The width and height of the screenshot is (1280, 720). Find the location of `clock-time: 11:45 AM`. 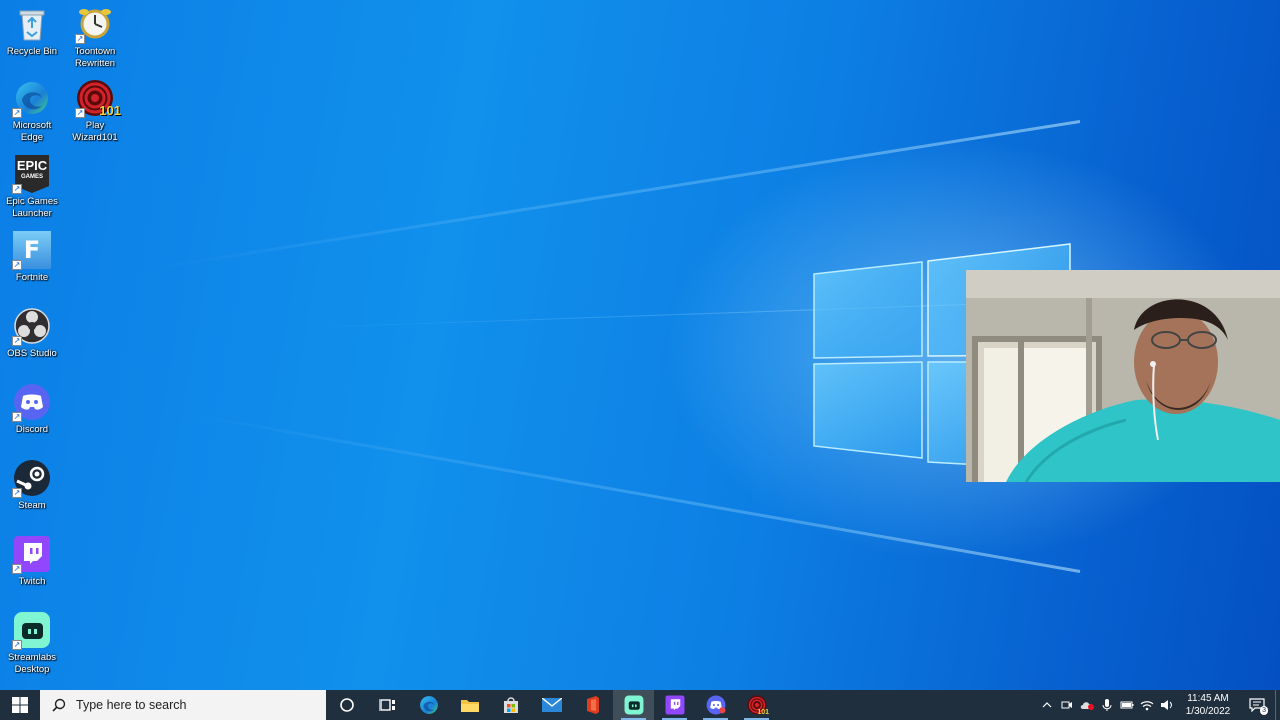

clock-time: 11:45 AM is located at coordinates (1208, 698).